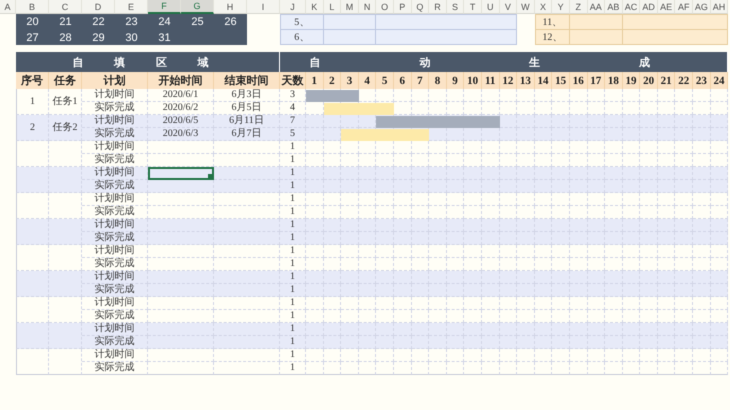  What do you see at coordinates (65, 37) in the screenshot?
I see `calendar-day: 28` at bounding box center [65, 37].